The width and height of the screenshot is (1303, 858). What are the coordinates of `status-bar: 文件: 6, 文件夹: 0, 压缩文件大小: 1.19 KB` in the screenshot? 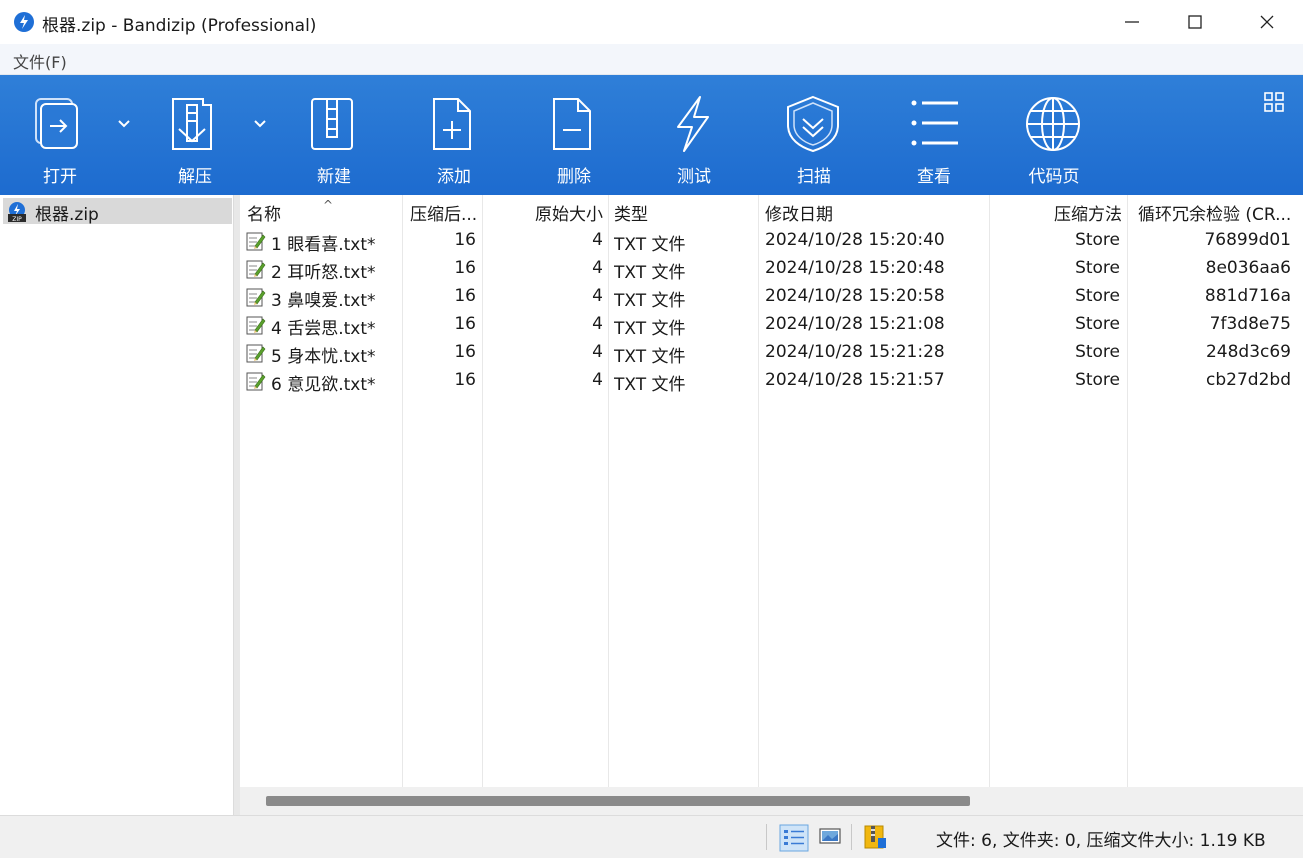 It's located at (651, 836).